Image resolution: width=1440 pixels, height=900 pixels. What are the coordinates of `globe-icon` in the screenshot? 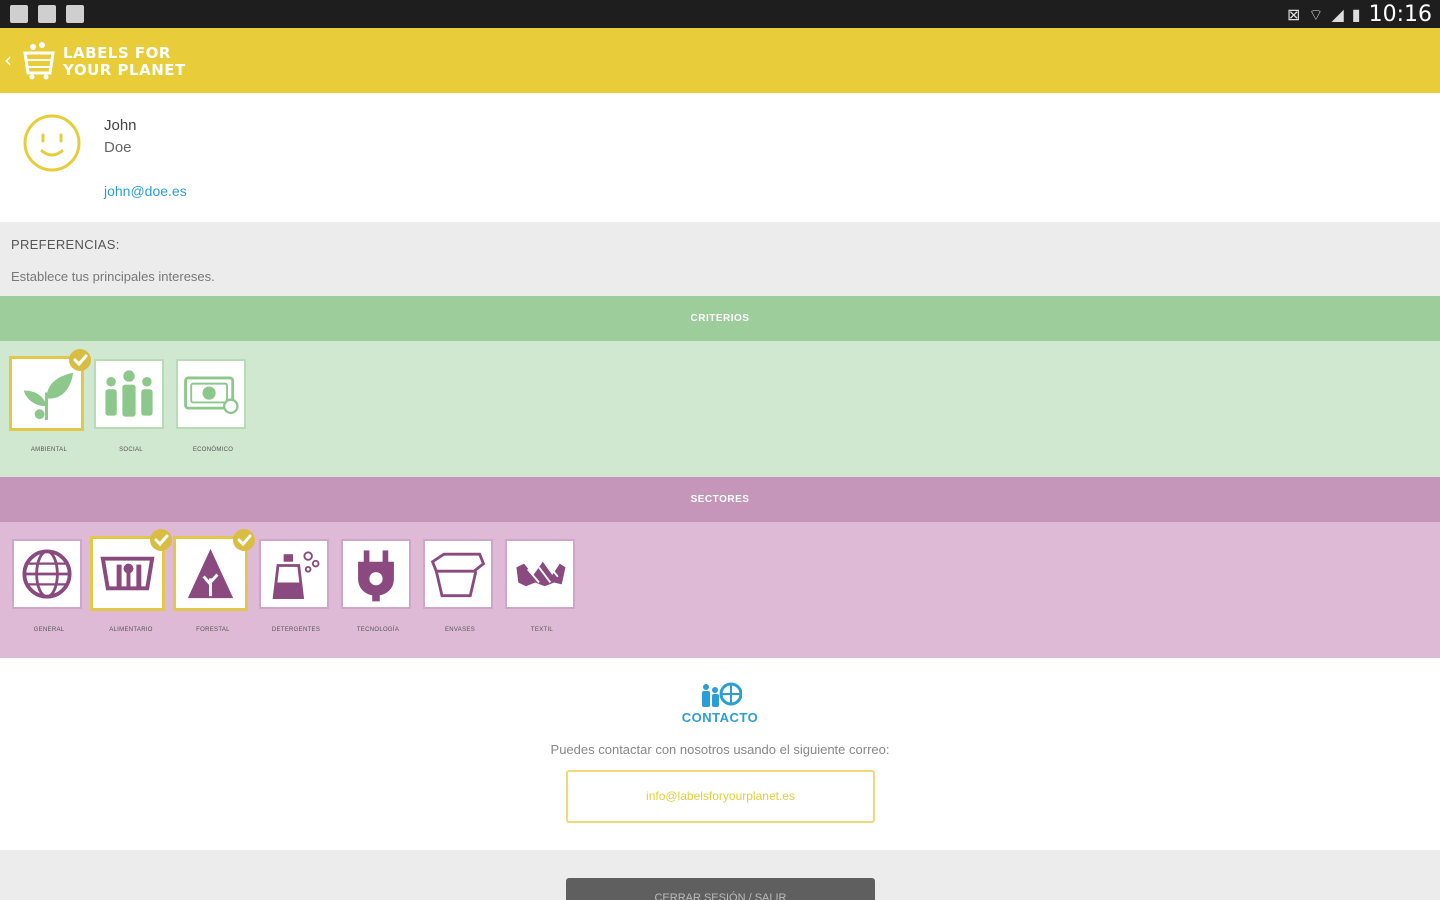 It's located at (47, 574).